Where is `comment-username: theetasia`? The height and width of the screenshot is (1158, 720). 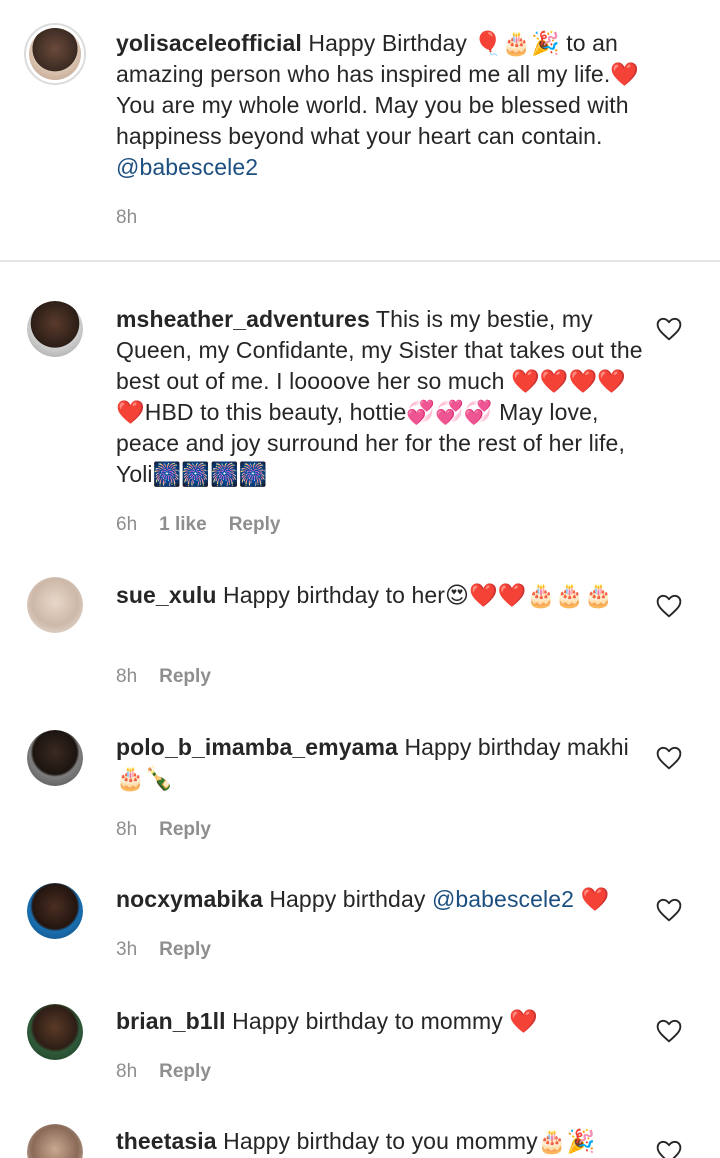
comment-username: theetasia is located at coordinates (166, 1141).